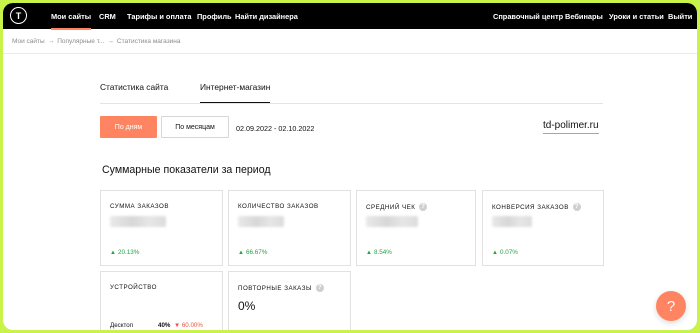 The height and width of the screenshot is (333, 700). Describe the element at coordinates (275, 128) in the screenshot. I see `date-range: 02.09.2022 - 02.10.2022` at that location.